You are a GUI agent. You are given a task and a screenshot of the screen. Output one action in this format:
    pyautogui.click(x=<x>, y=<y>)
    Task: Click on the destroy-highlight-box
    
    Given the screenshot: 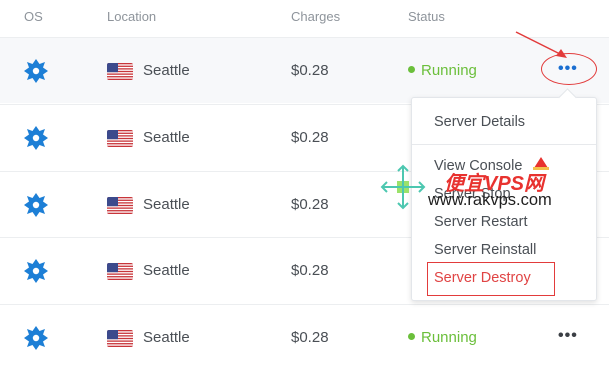 What is the action you would take?
    pyautogui.click(x=491, y=279)
    